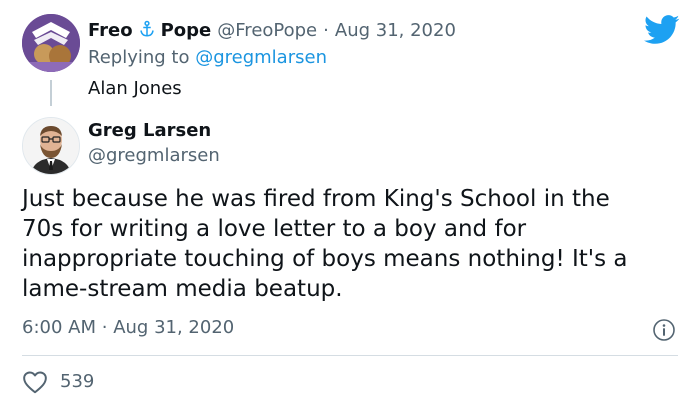 This screenshot has height=410, width=700. I want to click on reply-author-row: Freo Pope @FreoPope · Aug 31, 2020, so click(272, 31).